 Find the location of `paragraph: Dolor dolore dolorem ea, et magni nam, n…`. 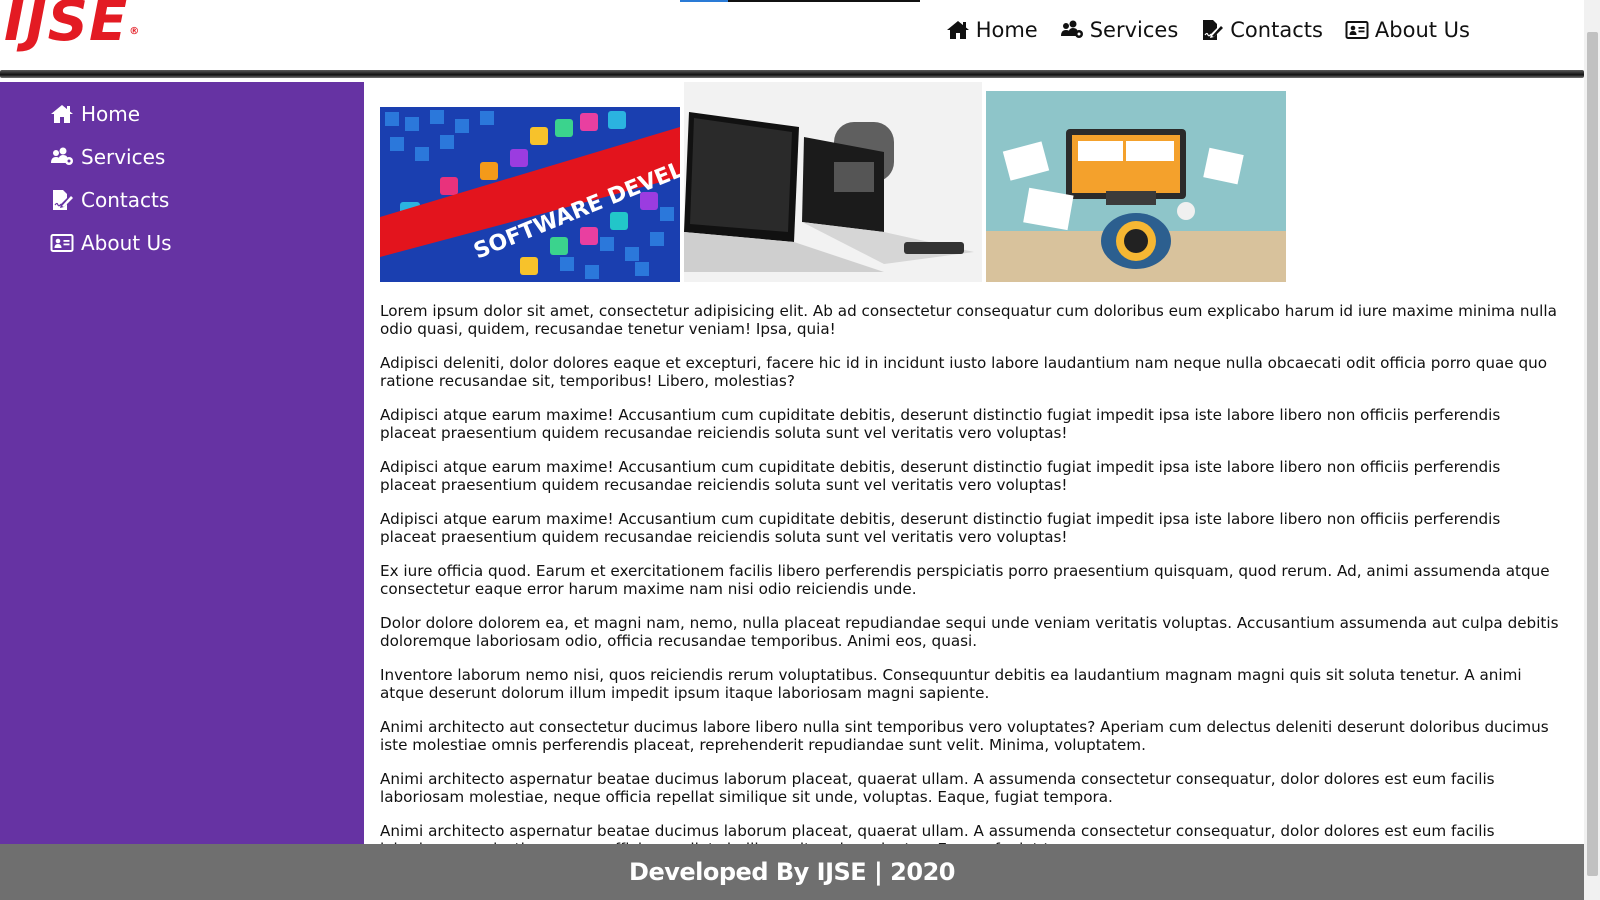

paragraph: Dolor dolore dolorem ea, et magni nam, n… is located at coordinates (969, 632).